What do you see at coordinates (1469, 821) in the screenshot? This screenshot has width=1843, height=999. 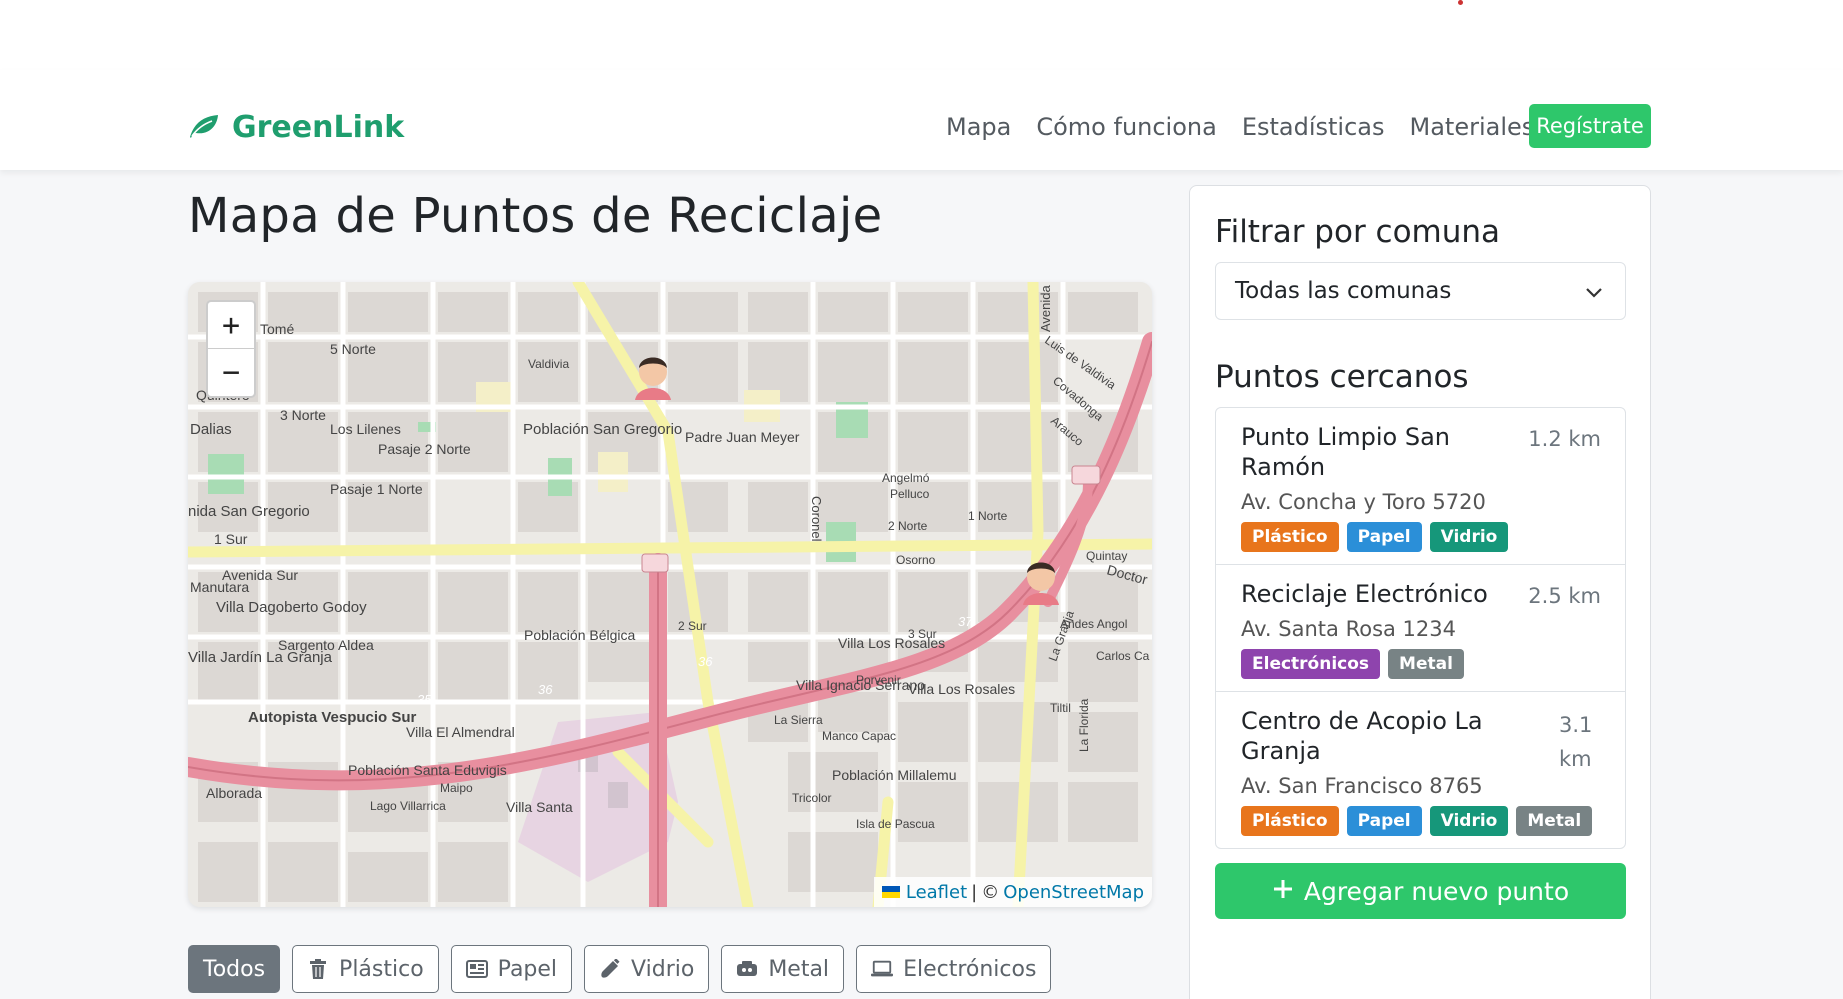 I see `tag-vidrio: Vidrio` at bounding box center [1469, 821].